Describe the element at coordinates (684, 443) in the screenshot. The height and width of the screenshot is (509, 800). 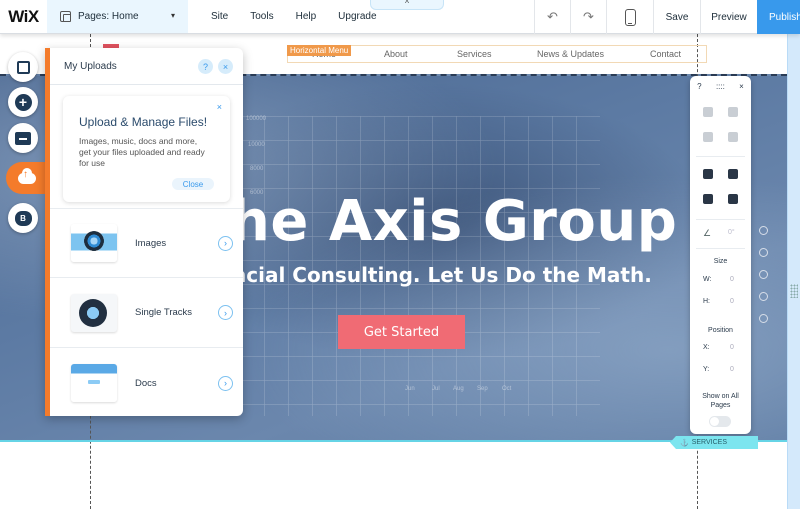
I see `anchor-icon: ⚓` at that location.